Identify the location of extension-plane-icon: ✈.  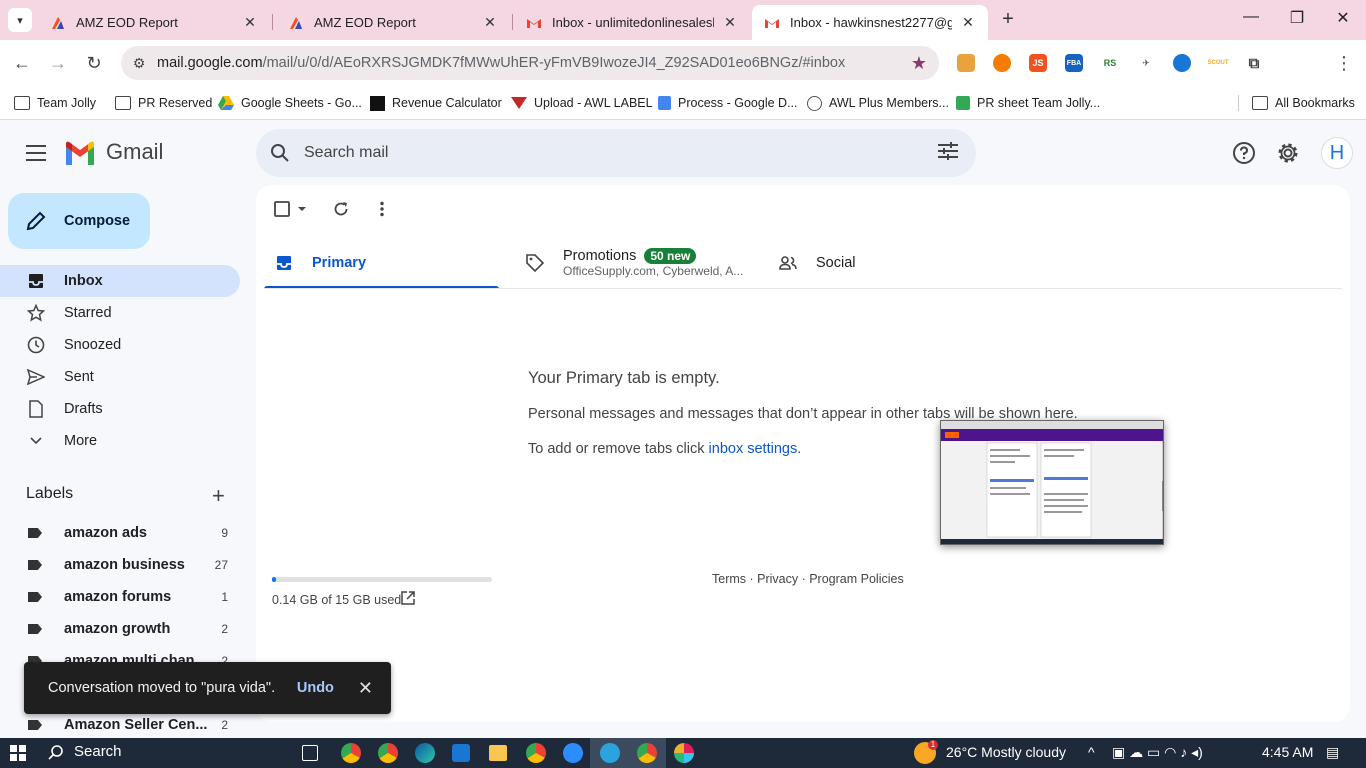
(1146, 63).